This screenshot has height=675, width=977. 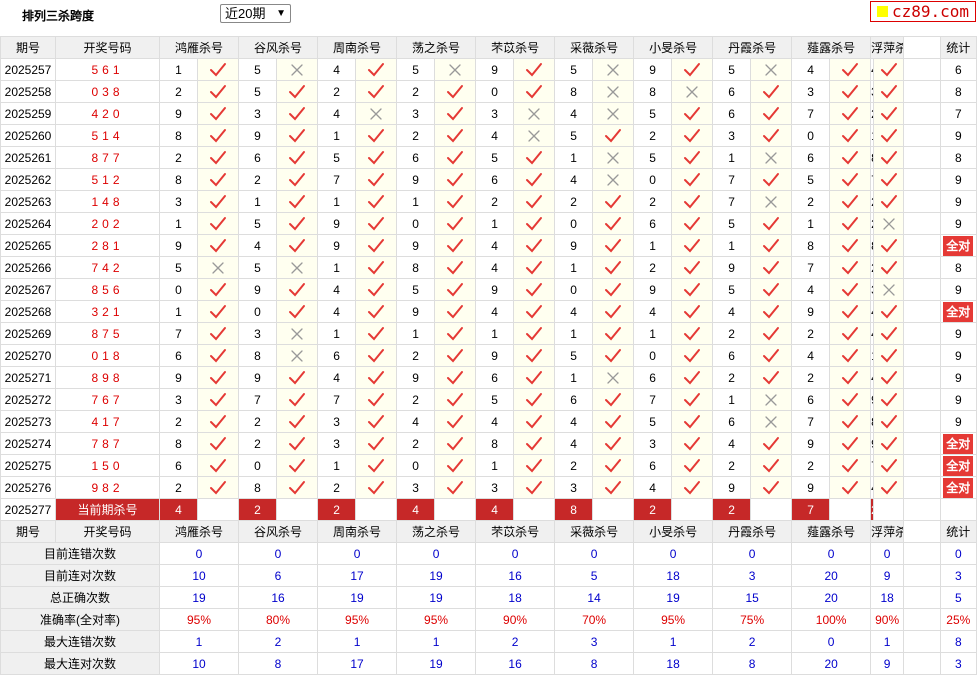 What do you see at coordinates (28, 201) in the screenshot?
I see `period-cell: 2025263` at bounding box center [28, 201].